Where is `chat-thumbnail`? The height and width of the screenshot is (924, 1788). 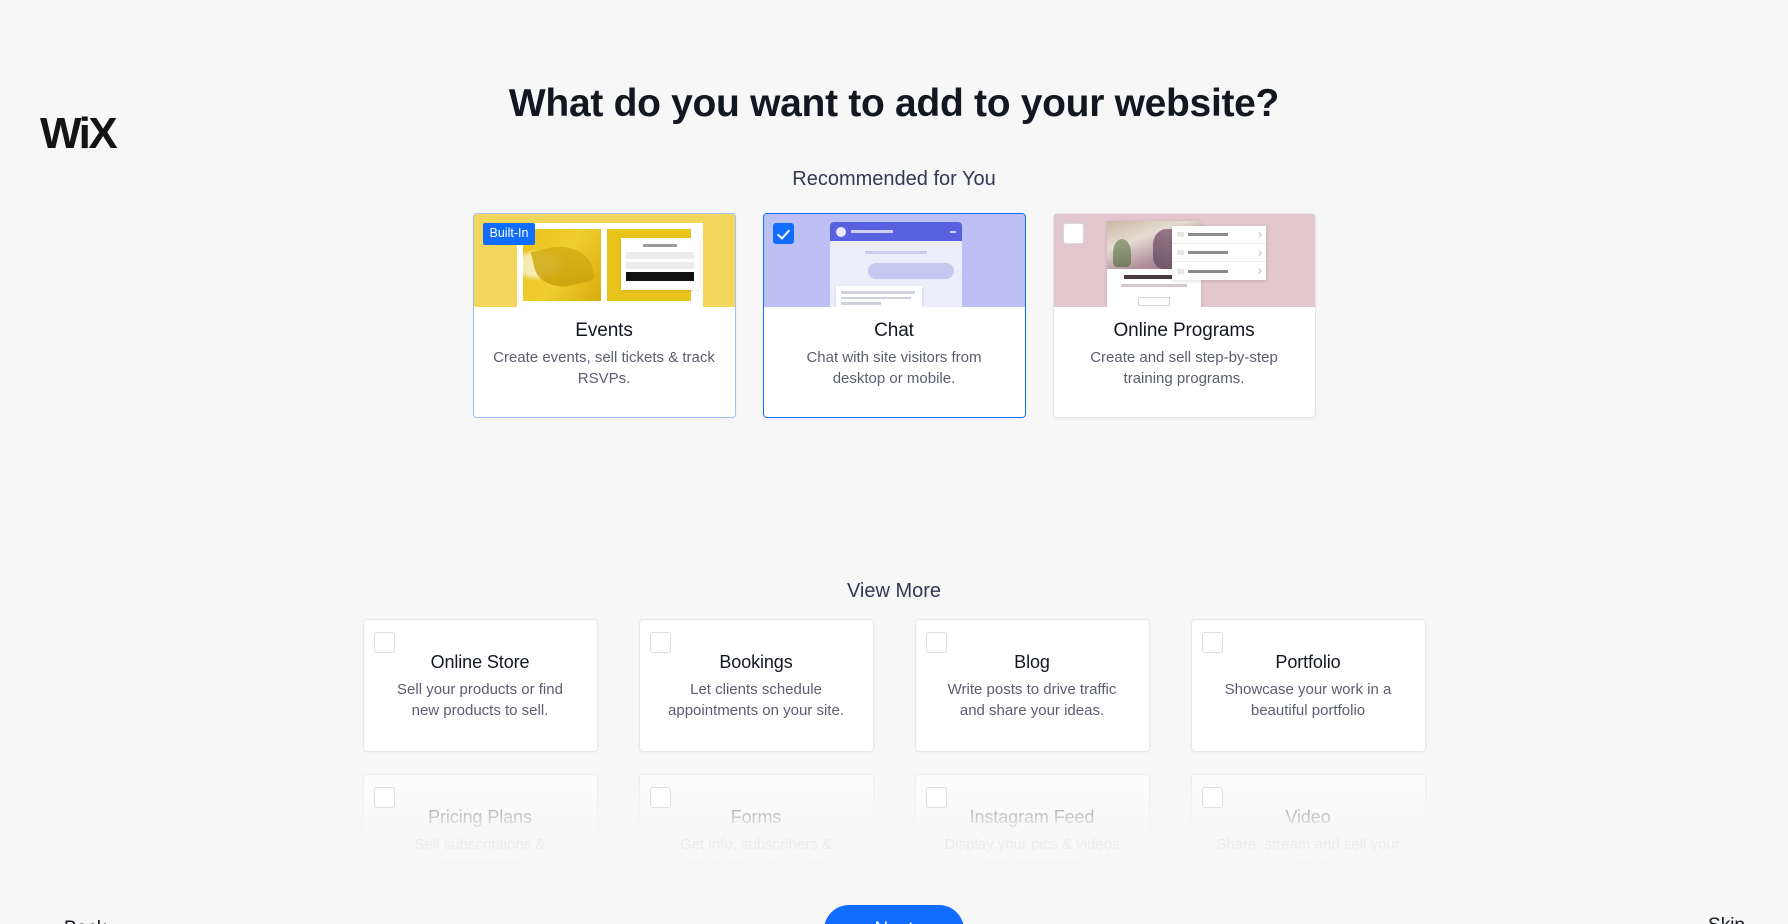
chat-thumbnail is located at coordinates (894, 260).